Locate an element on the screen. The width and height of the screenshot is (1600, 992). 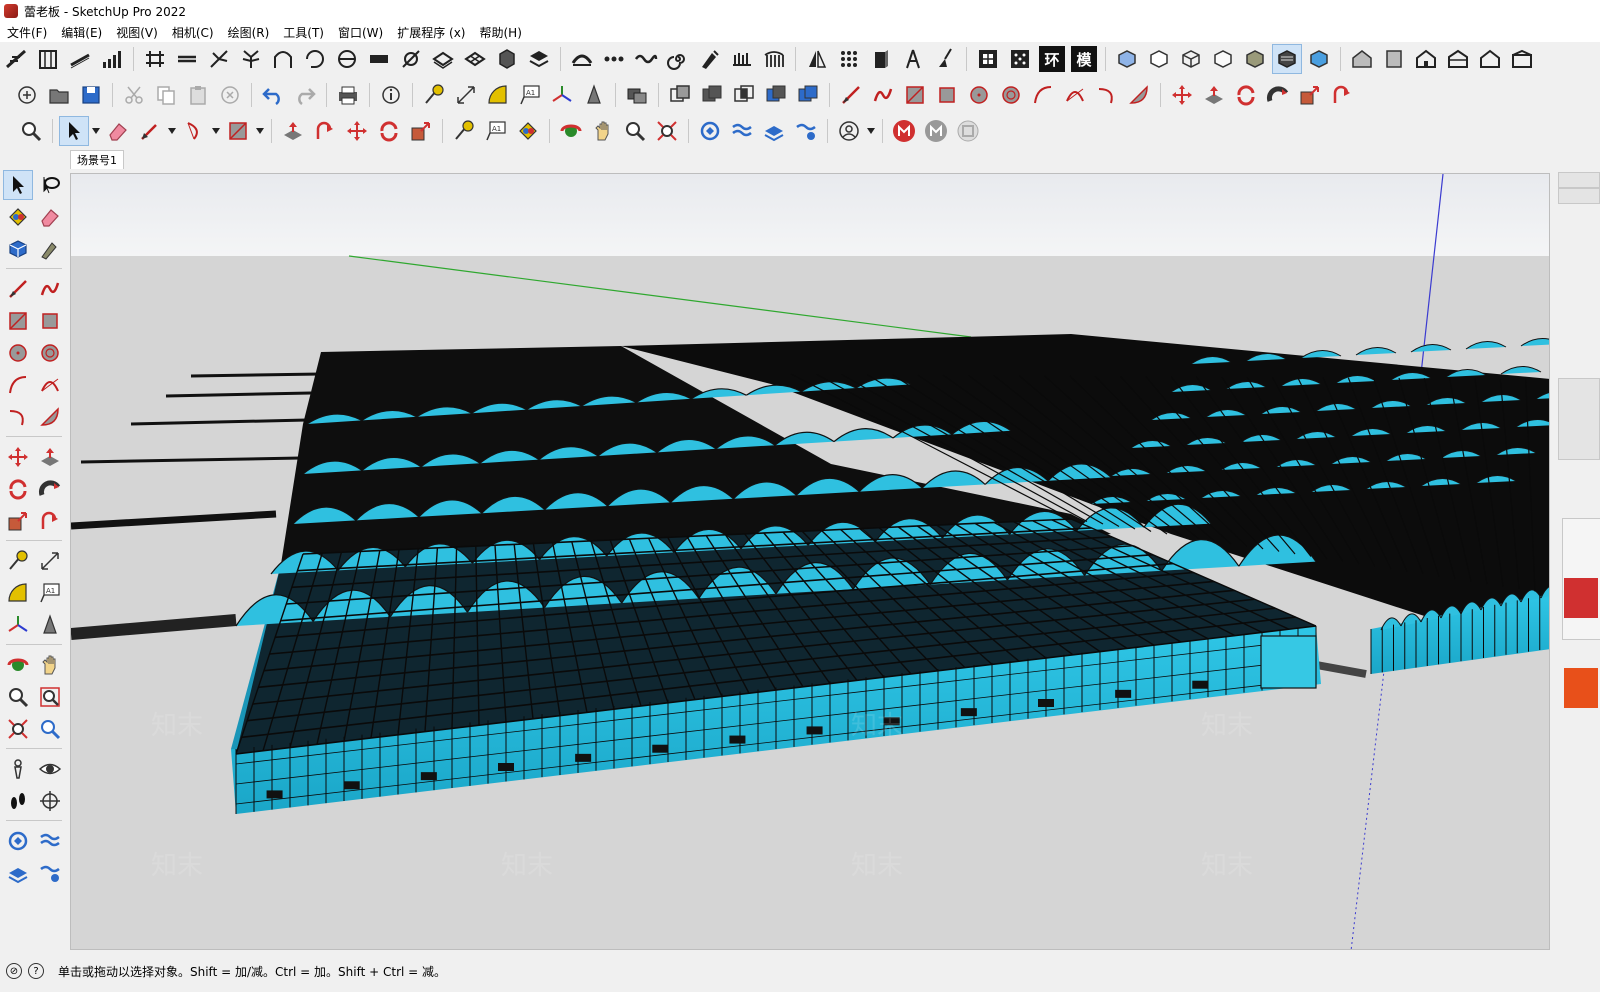
grid-panel-icon is located at coordinates (988, 59).